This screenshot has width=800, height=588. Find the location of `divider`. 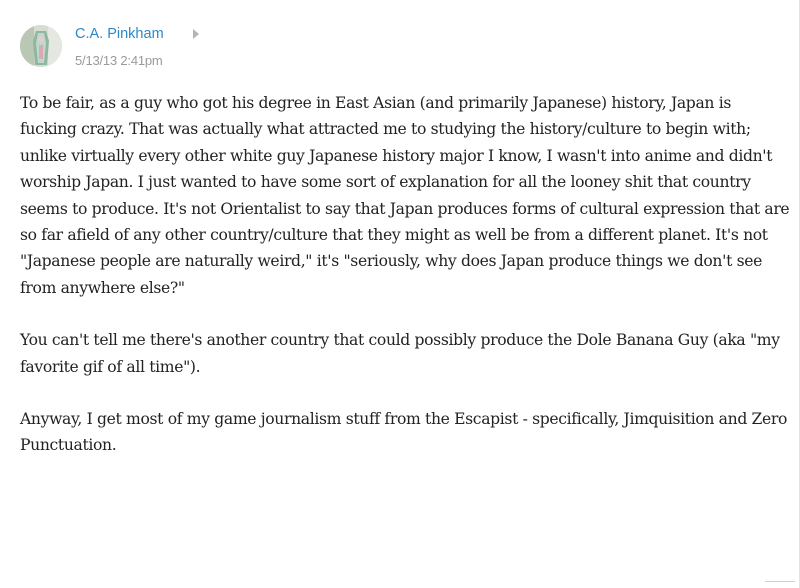

divider is located at coordinates (780, 584).